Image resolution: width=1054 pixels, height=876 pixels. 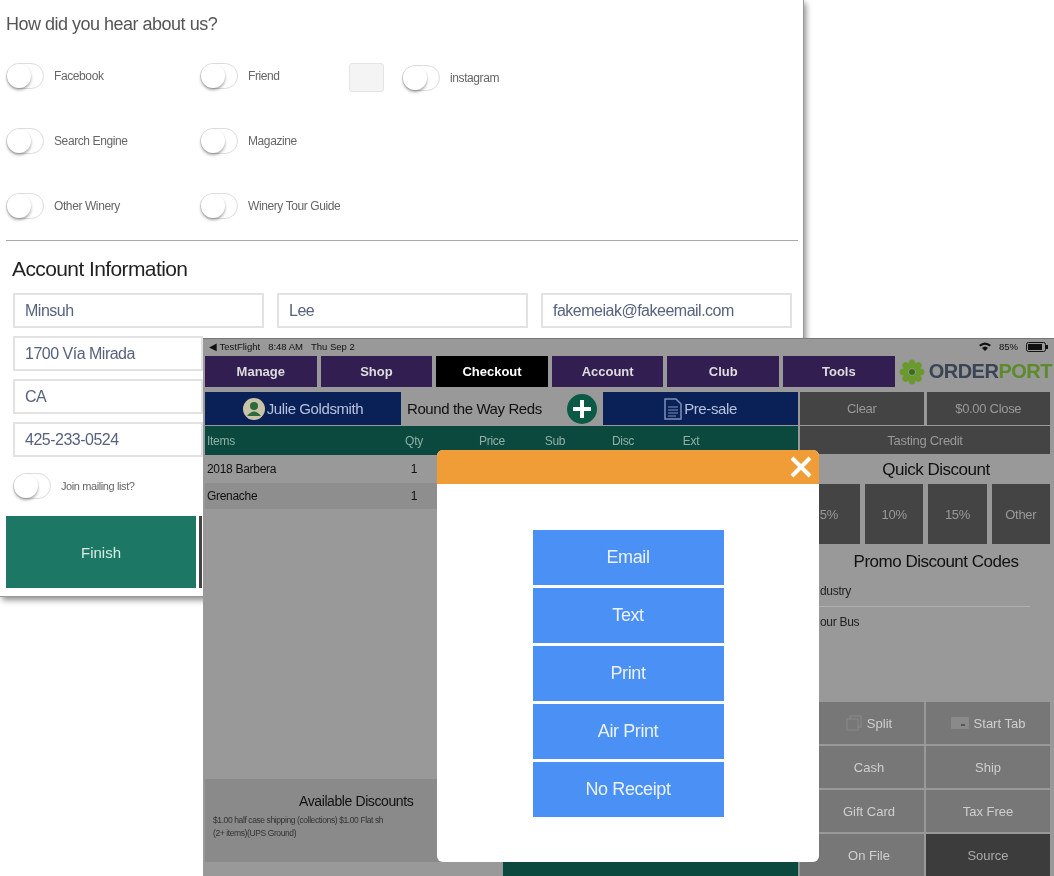 What do you see at coordinates (925, 440) in the screenshot?
I see `tasting-credit-button: Tasting Credit` at bounding box center [925, 440].